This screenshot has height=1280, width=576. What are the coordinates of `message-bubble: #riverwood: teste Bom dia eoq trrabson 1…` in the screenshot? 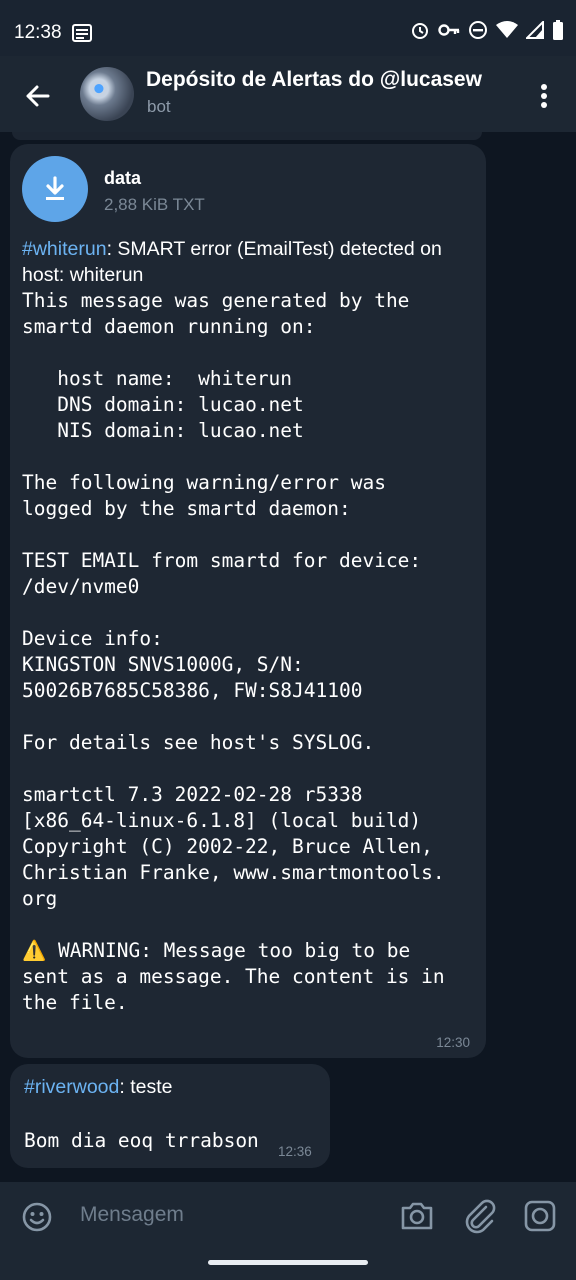 It's located at (170, 1116).